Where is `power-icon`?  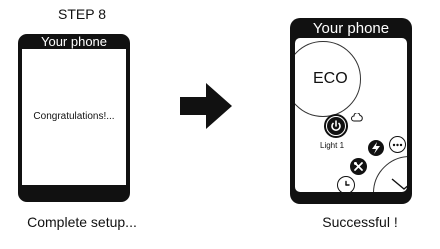 power-icon is located at coordinates (336, 126).